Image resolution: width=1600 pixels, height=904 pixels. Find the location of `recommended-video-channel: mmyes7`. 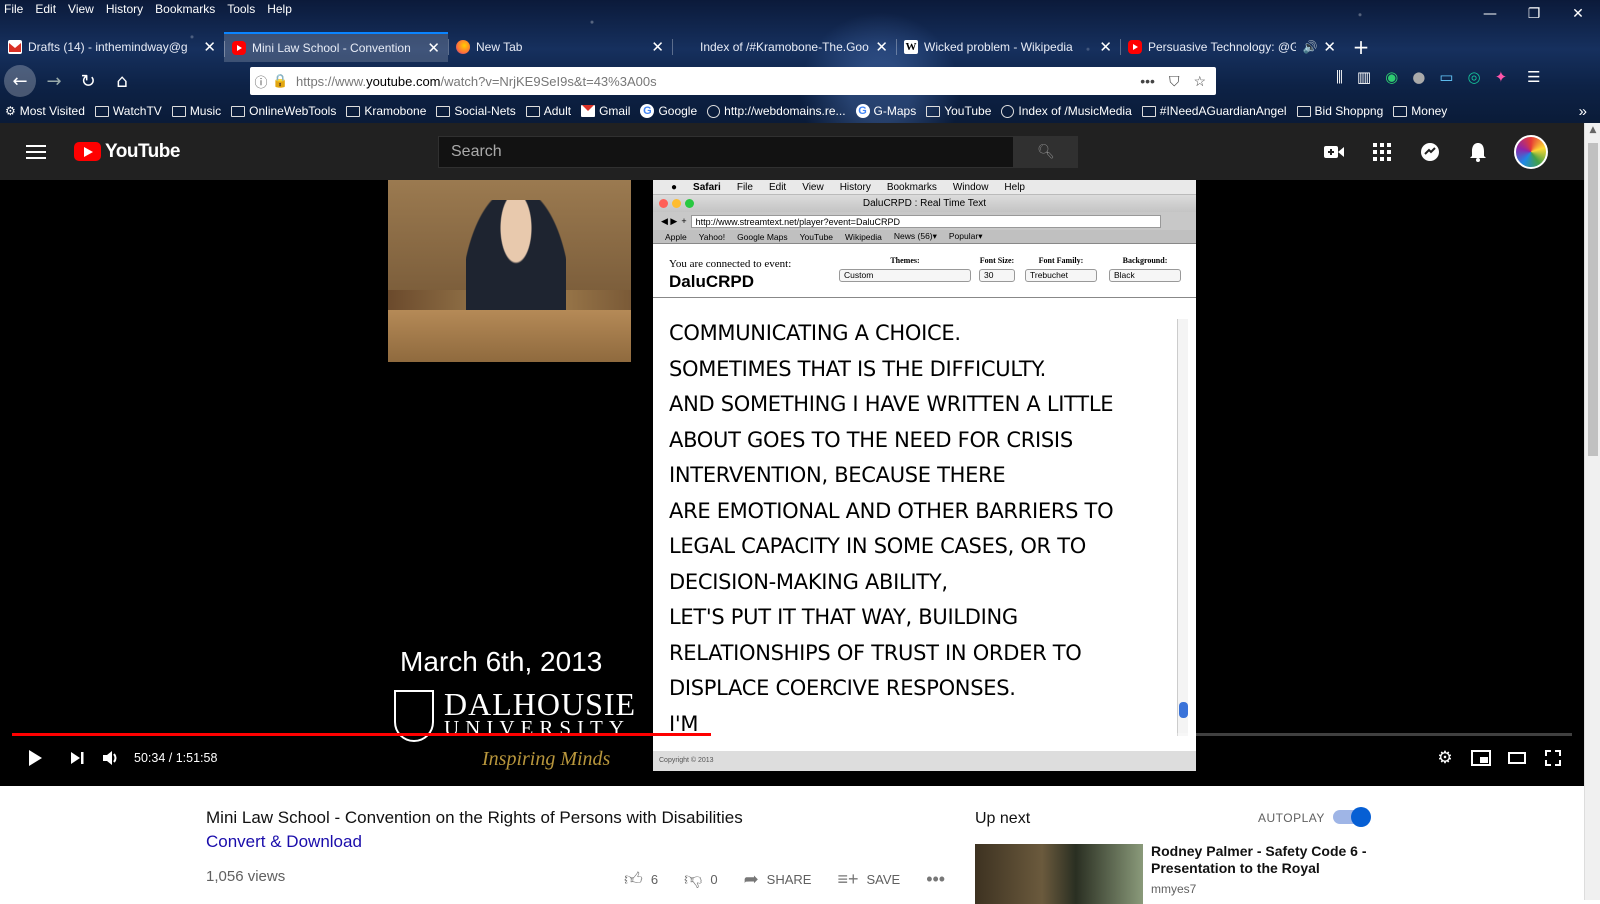

recommended-video-channel: mmyes7 is located at coordinates (1173, 889).